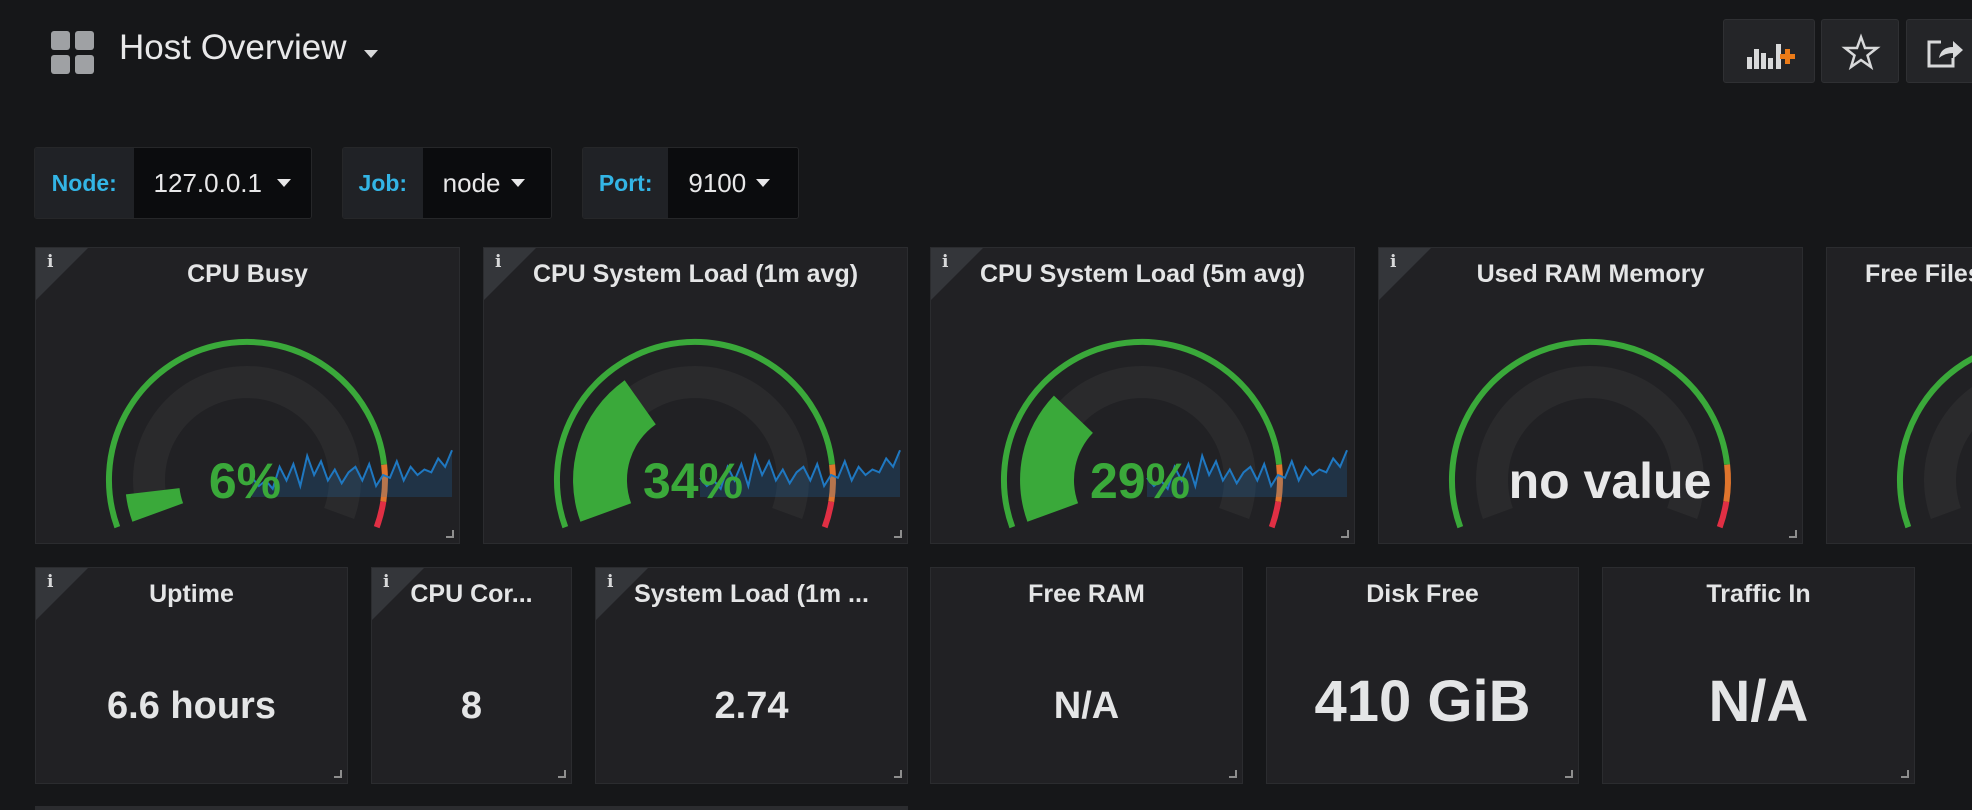 The height and width of the screenshot is (810, 1972). Describe the element at coordinates (383, 183) in the screenshot. I see `variable-job-label: Job:` at that location.